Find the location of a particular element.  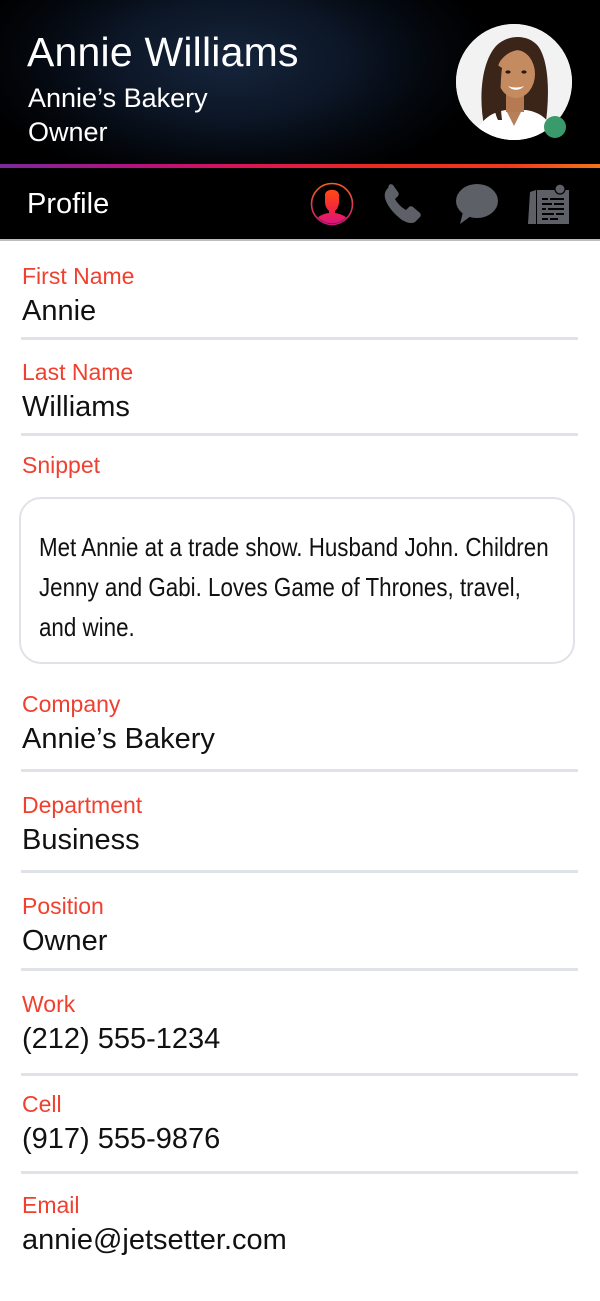

notepad-icon is located at coordinates (548, 203).